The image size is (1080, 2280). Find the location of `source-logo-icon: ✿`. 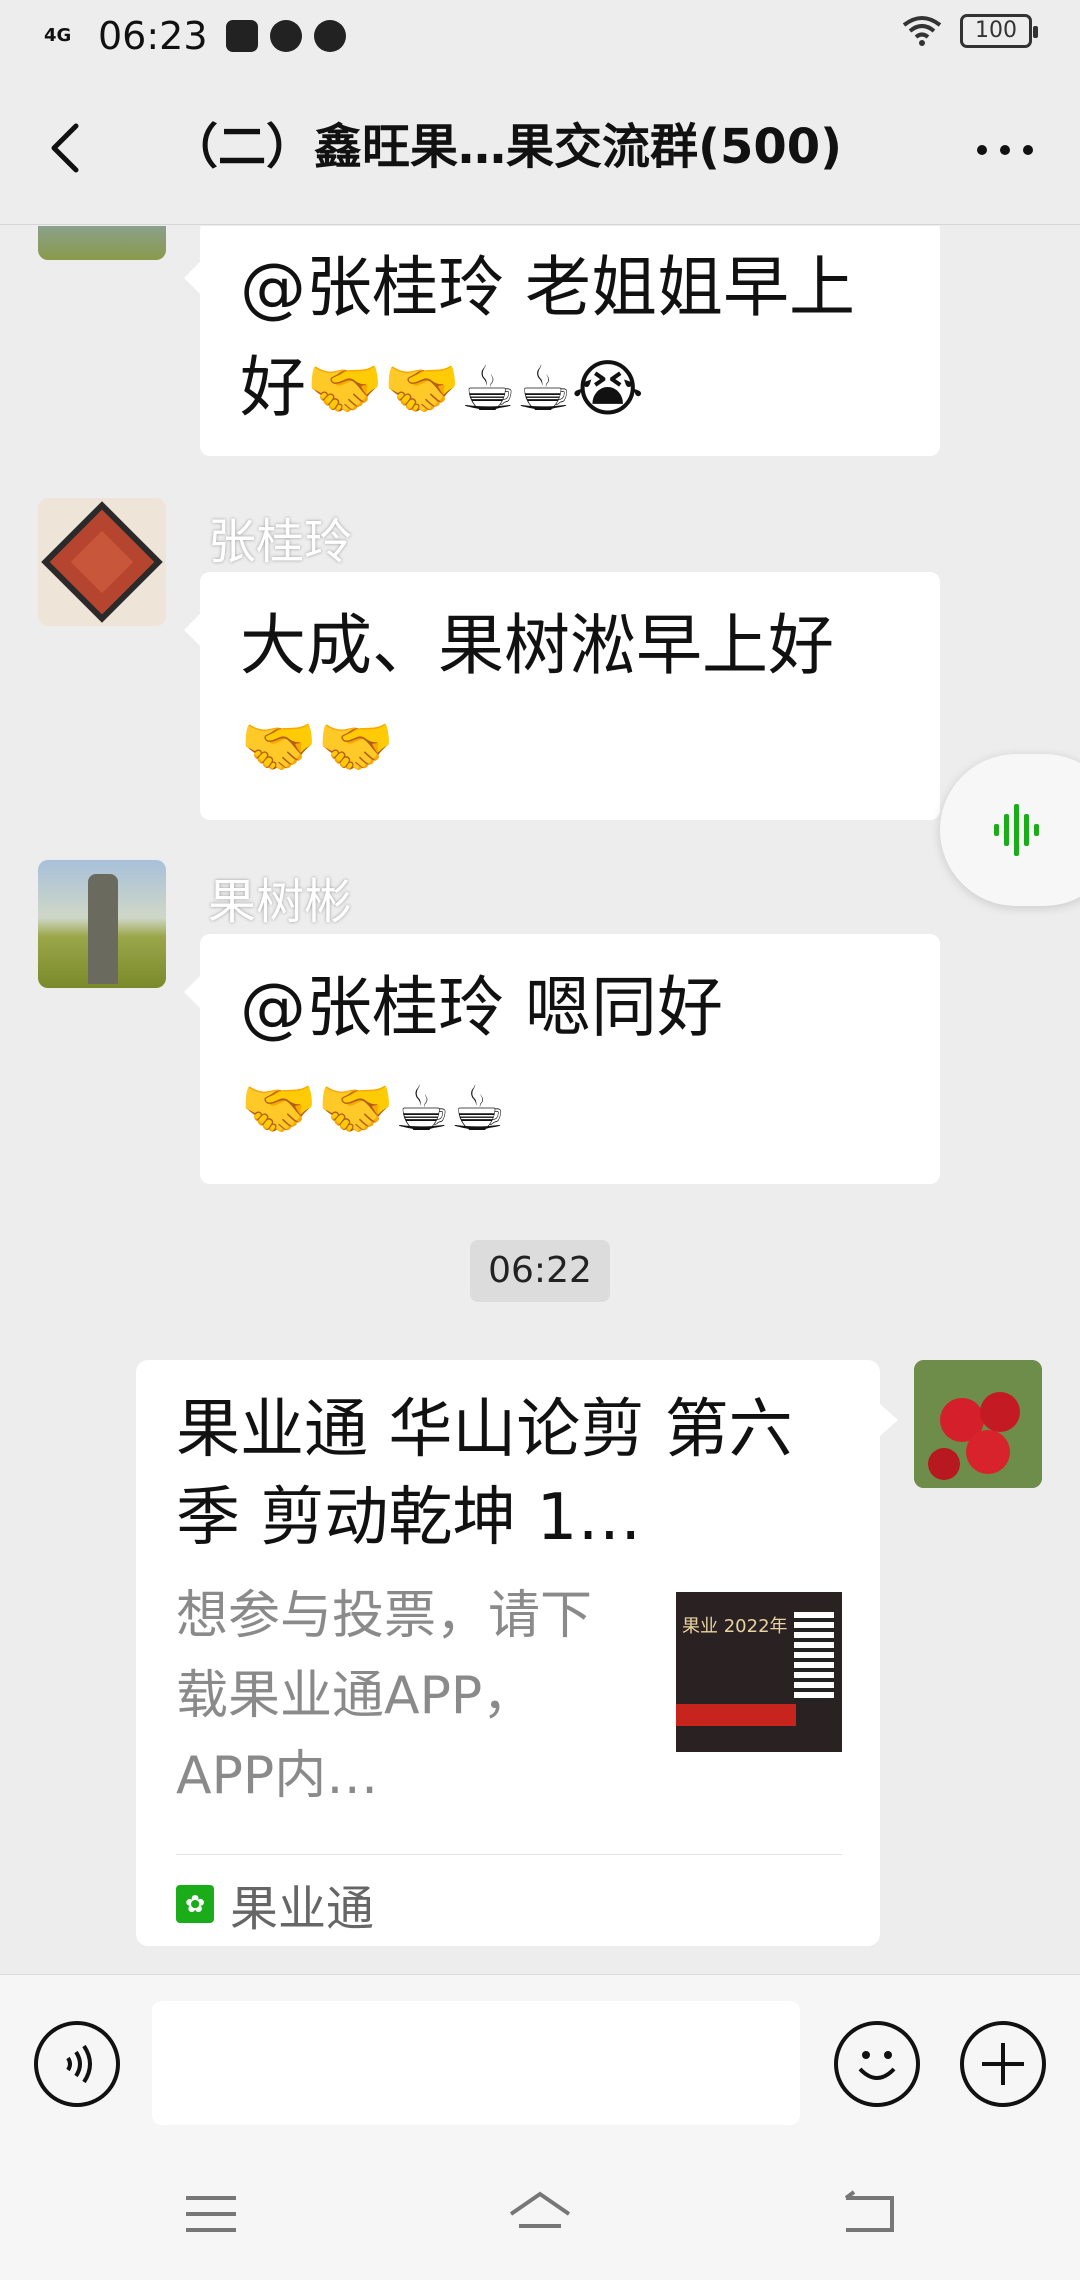

source-logo-icon: ✿ is located at coordinates (195, 1904).